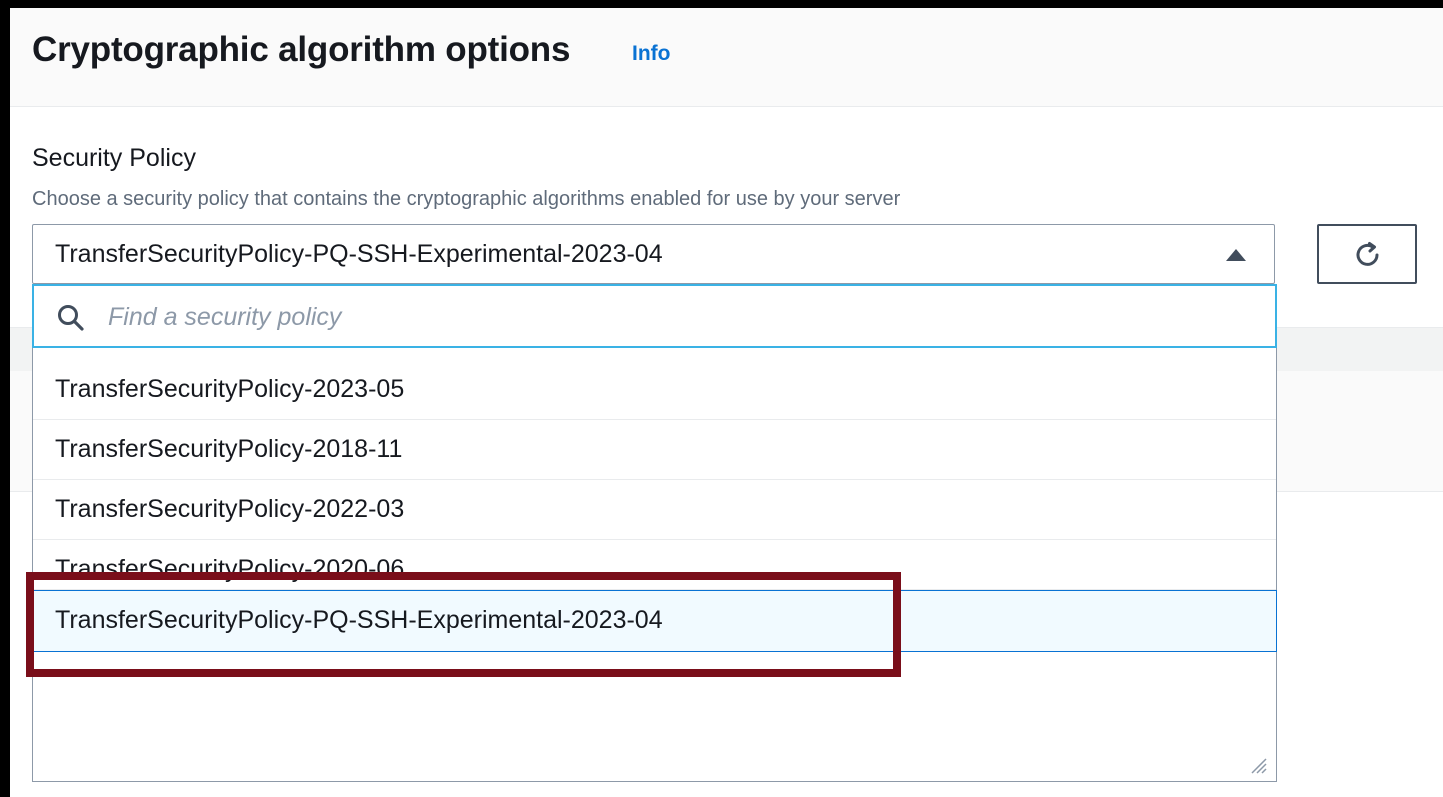  What do you see at coordinates (229, 449) in the screenshot?
I see `policy-option-label: TransferSecurityPolicy-2018-11` at bounding box center [229, 449].